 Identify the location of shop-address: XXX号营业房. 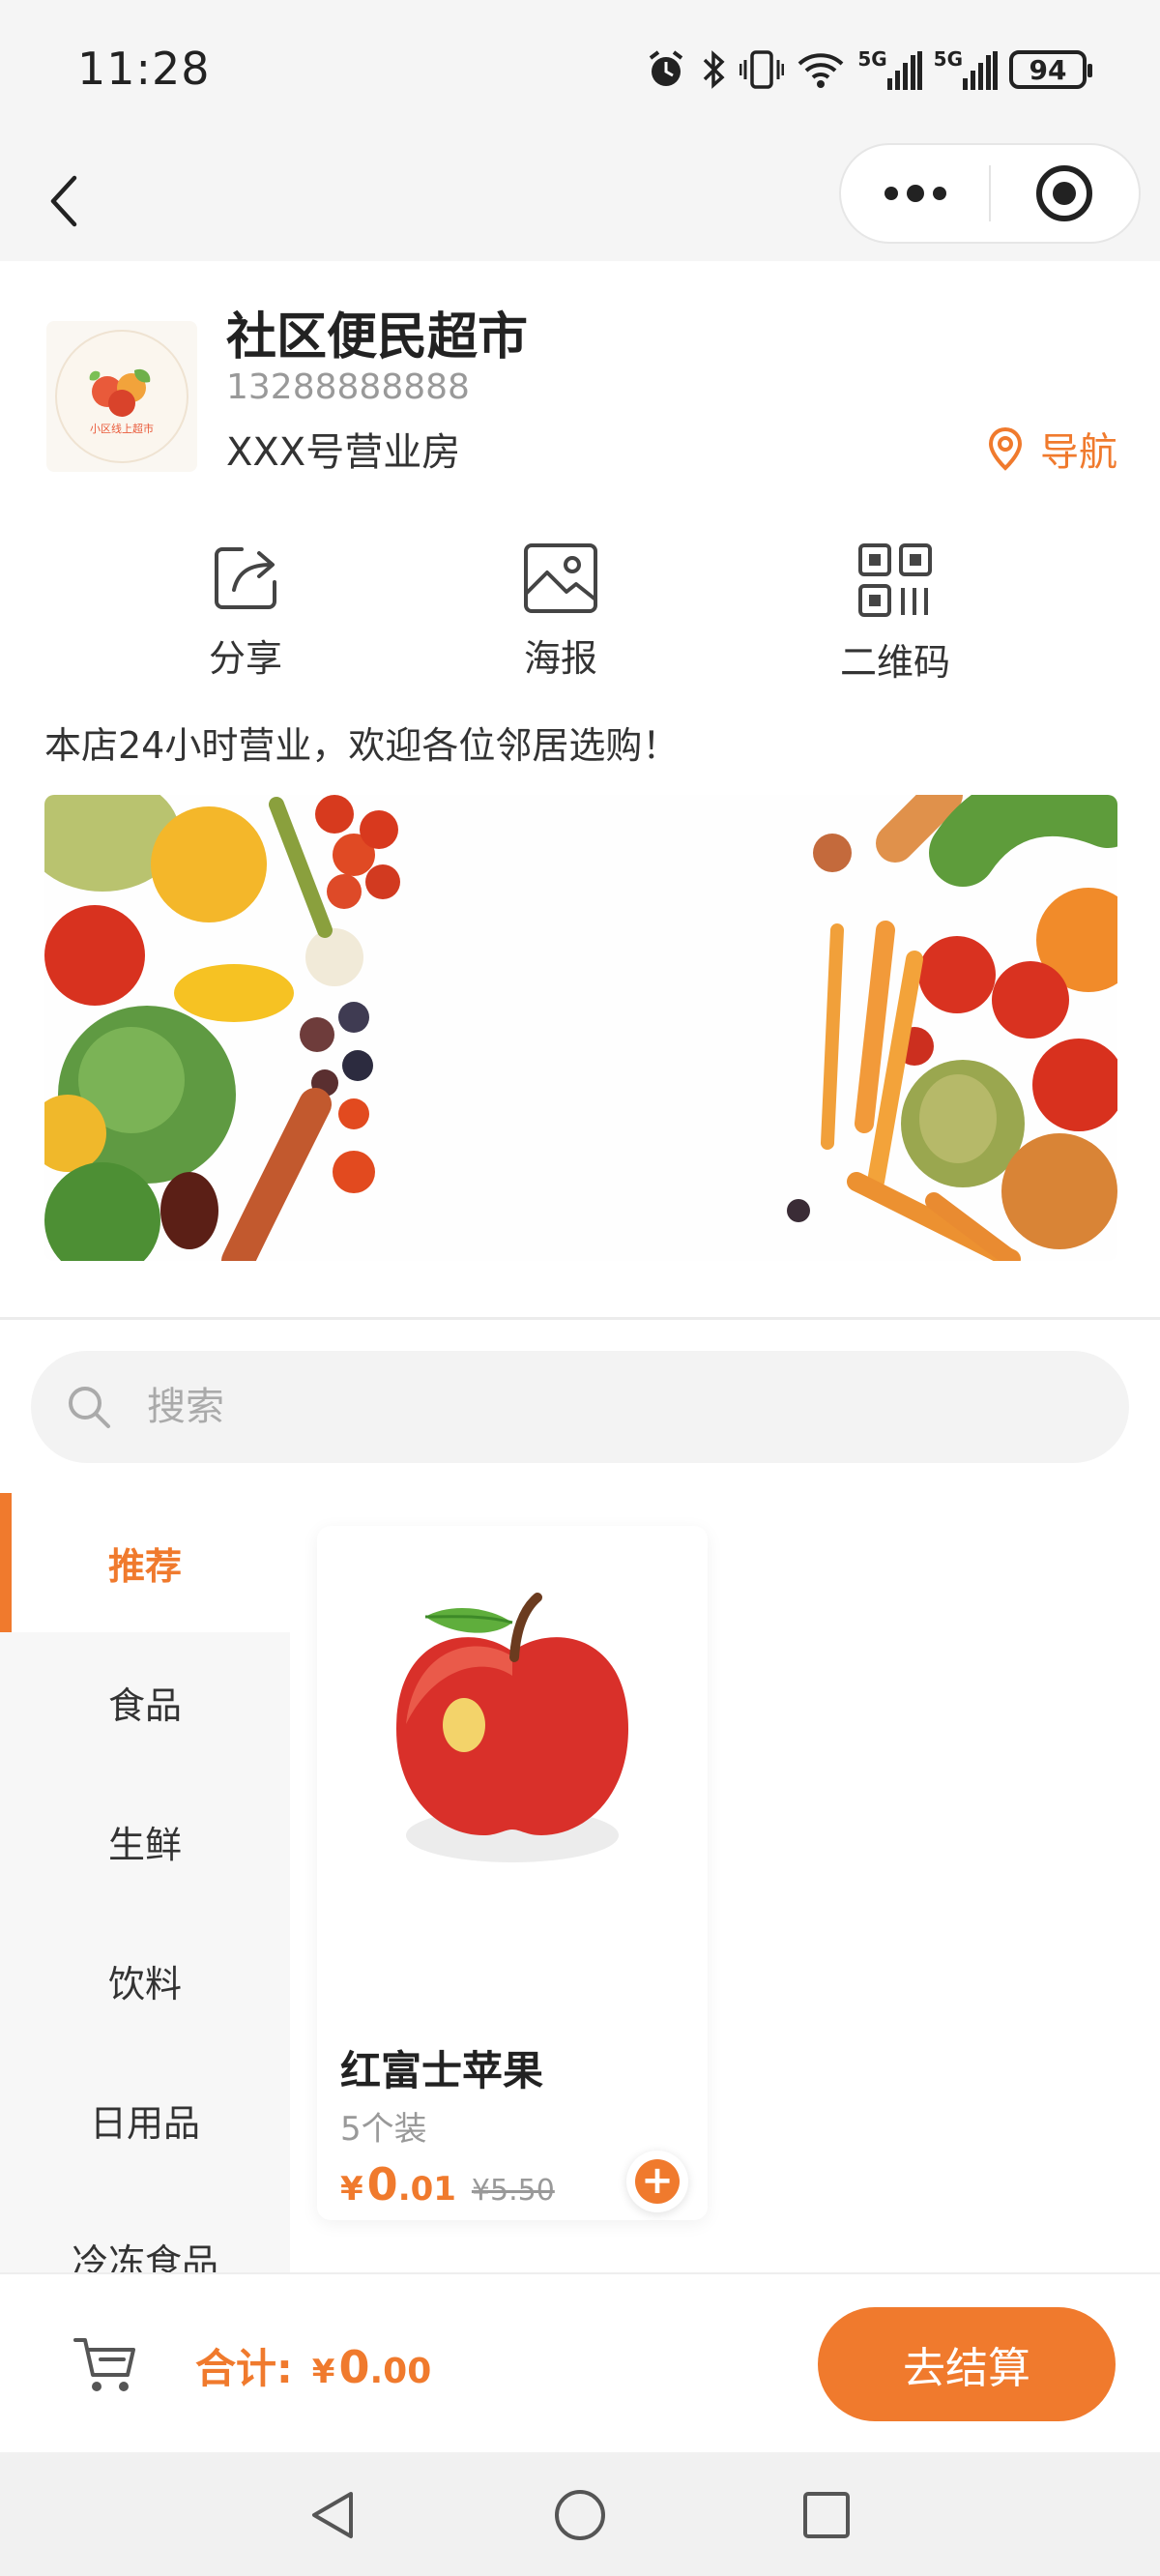
(343, 452).